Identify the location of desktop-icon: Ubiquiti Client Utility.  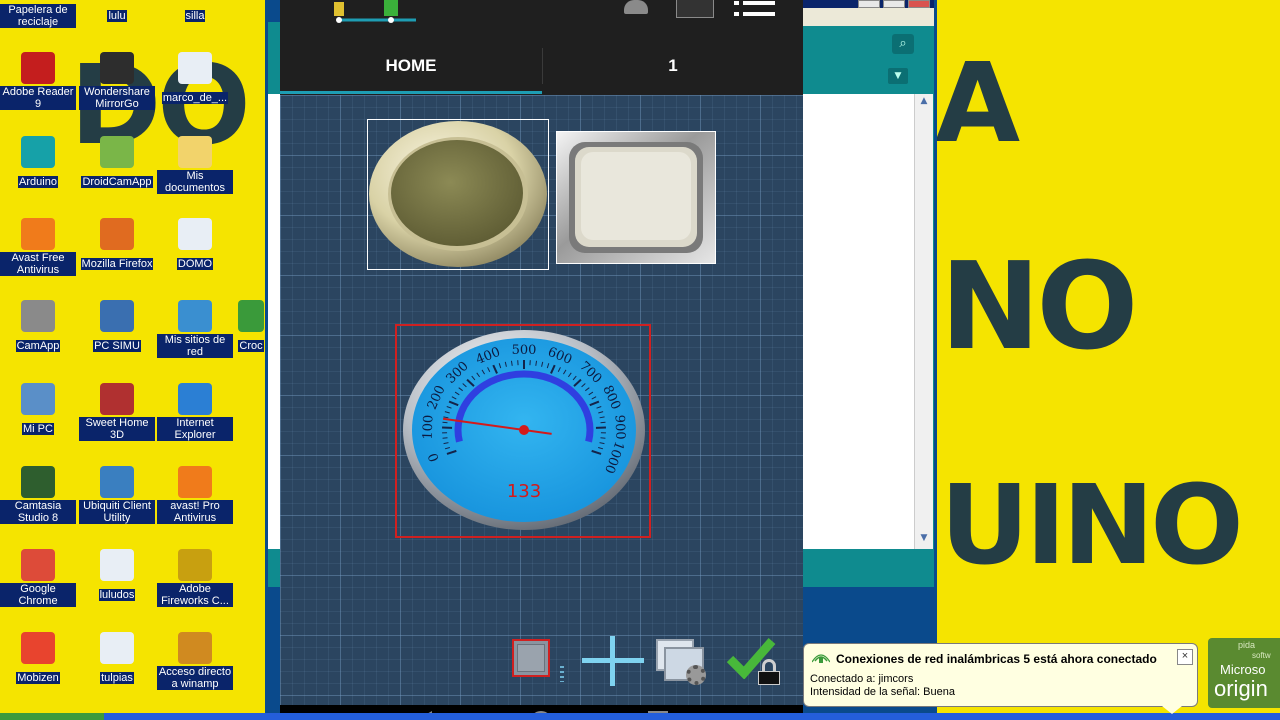
(117, 495).